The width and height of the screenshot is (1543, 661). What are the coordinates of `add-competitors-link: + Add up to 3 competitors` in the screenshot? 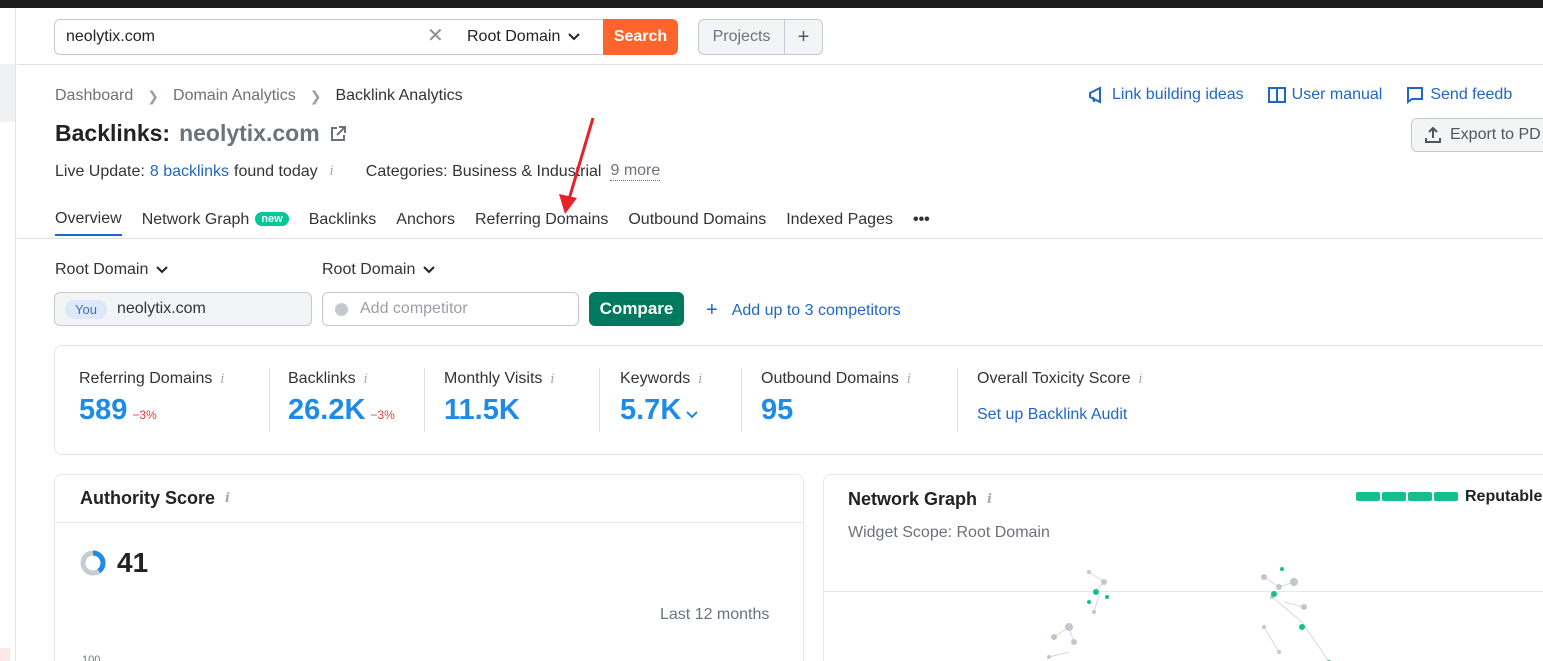 It's located at (803, 310).